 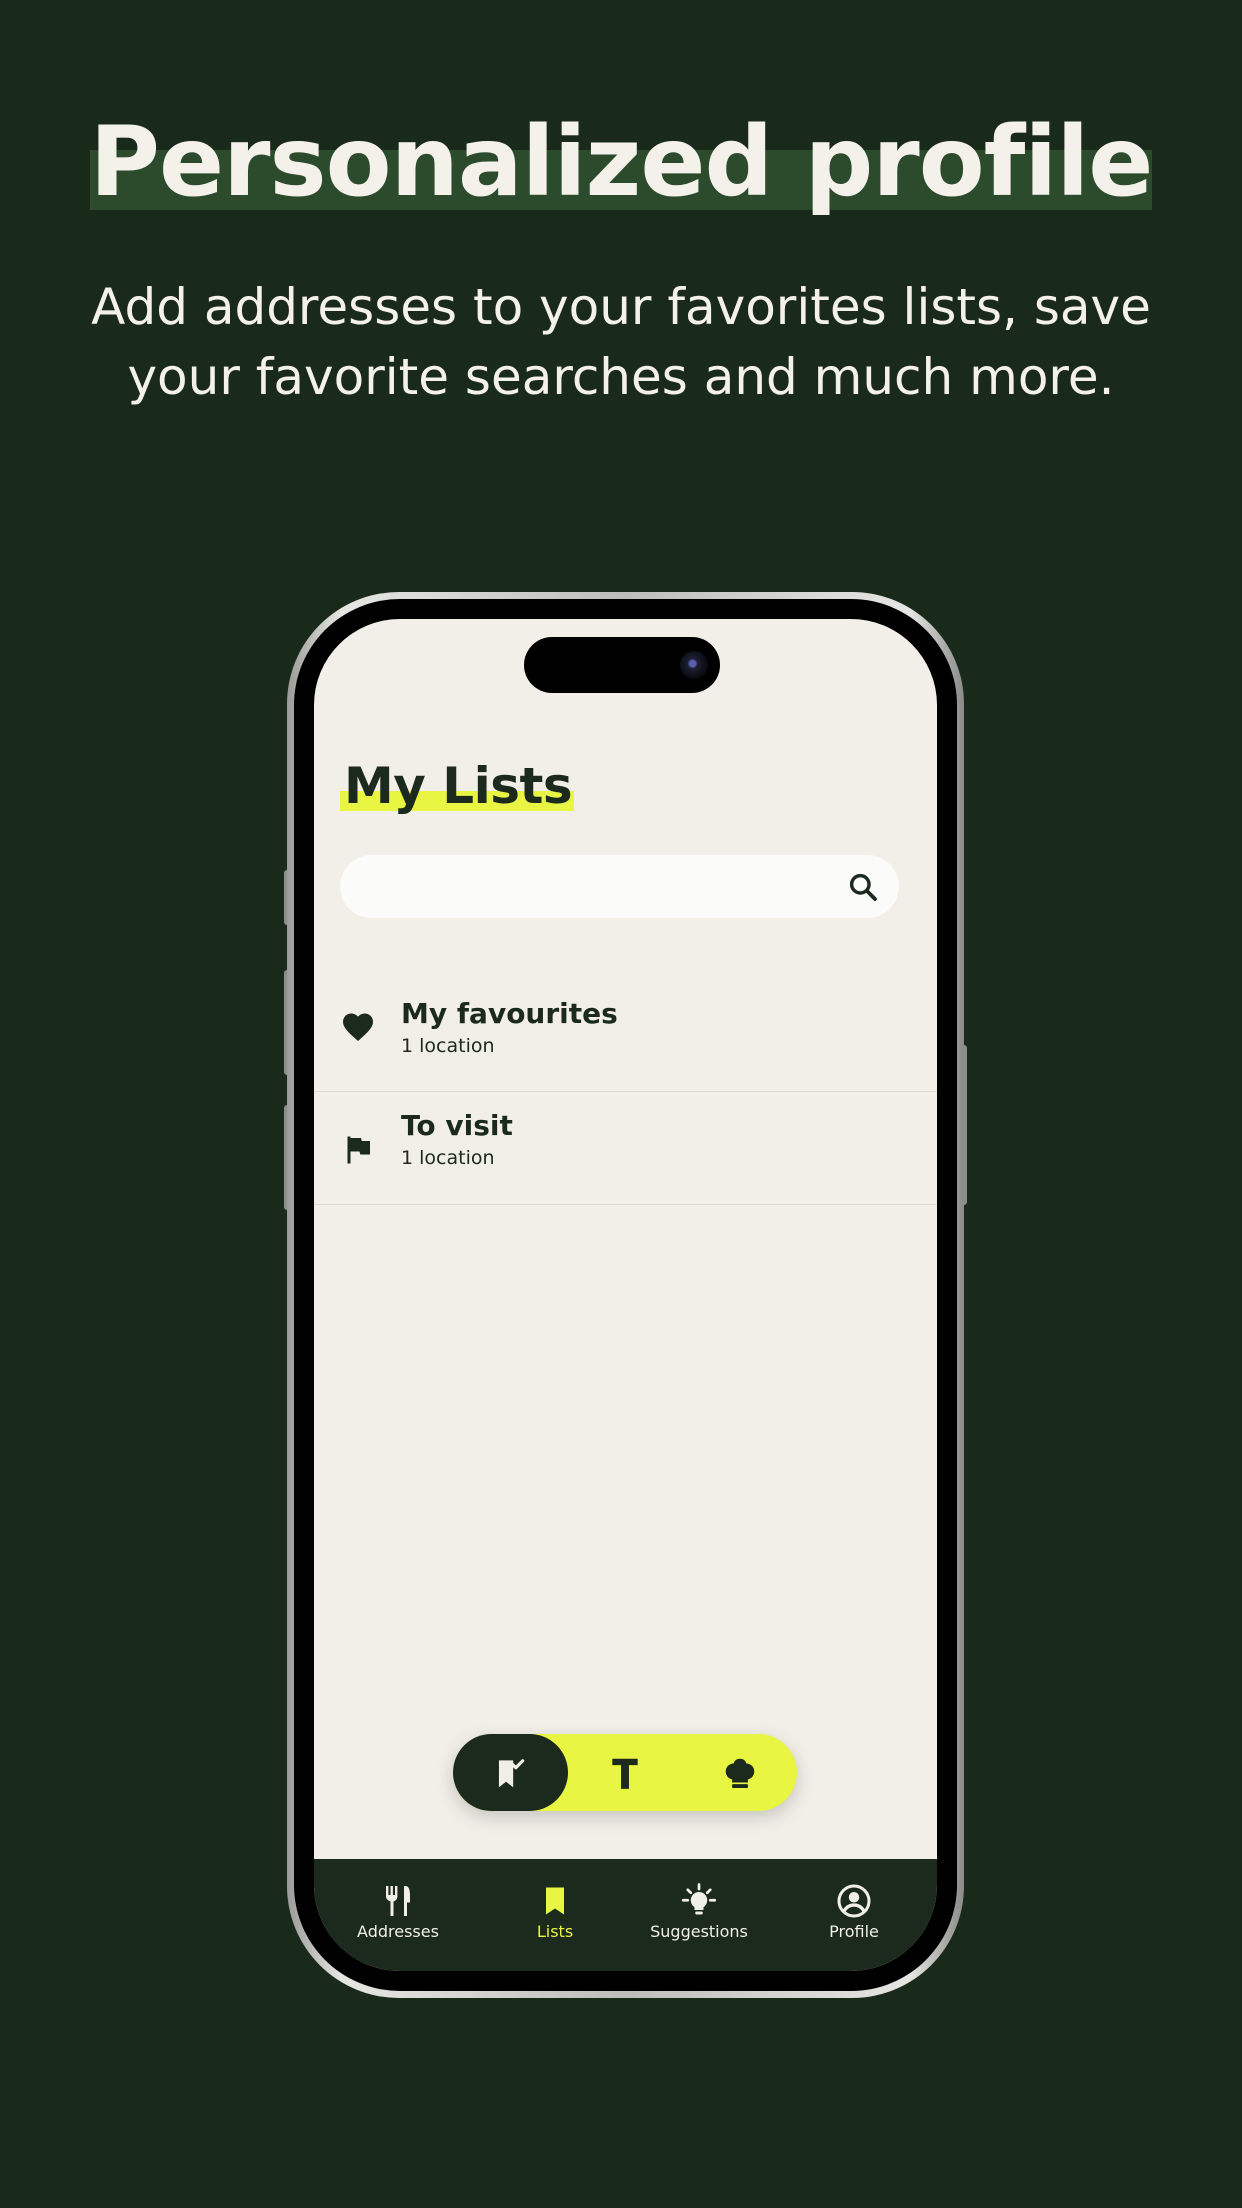 What do you see at coordinates (854, 1901) in the screenshot?
I see `user-circle-icon` at bounding box center [854, 1901].